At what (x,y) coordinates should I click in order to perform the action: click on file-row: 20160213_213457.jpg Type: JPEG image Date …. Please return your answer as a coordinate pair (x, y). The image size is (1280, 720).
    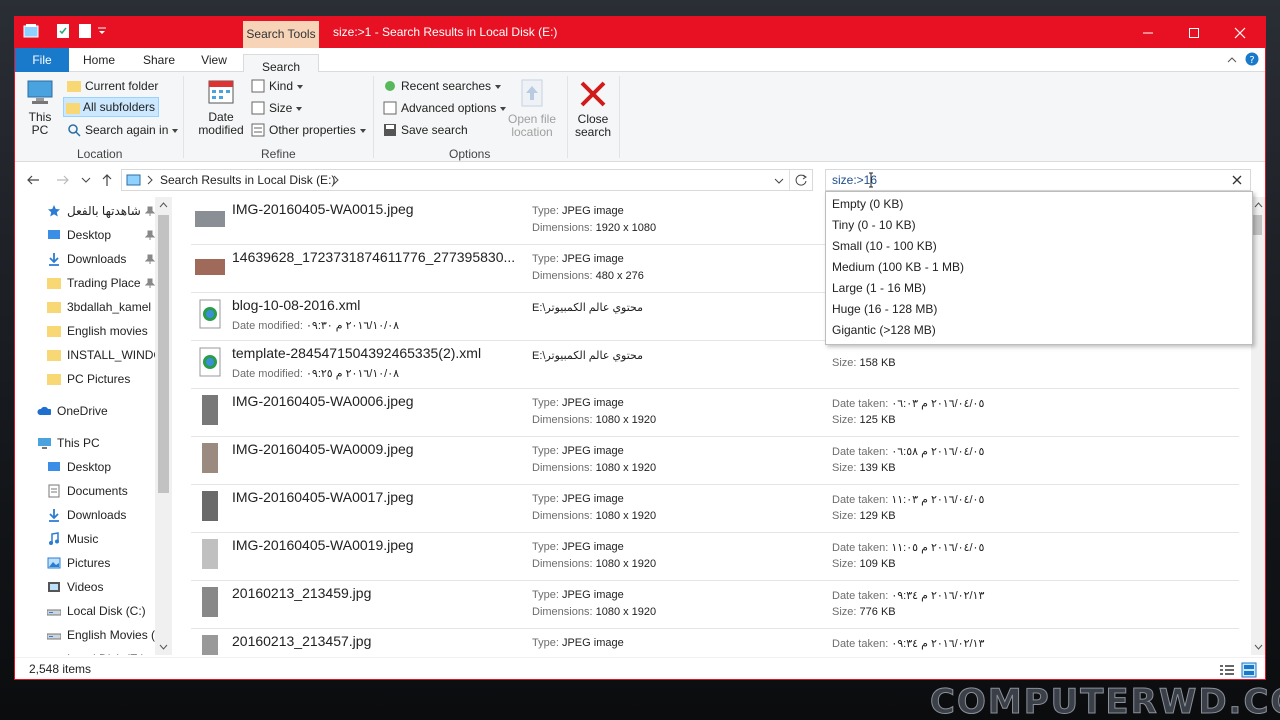
    Looking at the image, I should click on (715, 642).